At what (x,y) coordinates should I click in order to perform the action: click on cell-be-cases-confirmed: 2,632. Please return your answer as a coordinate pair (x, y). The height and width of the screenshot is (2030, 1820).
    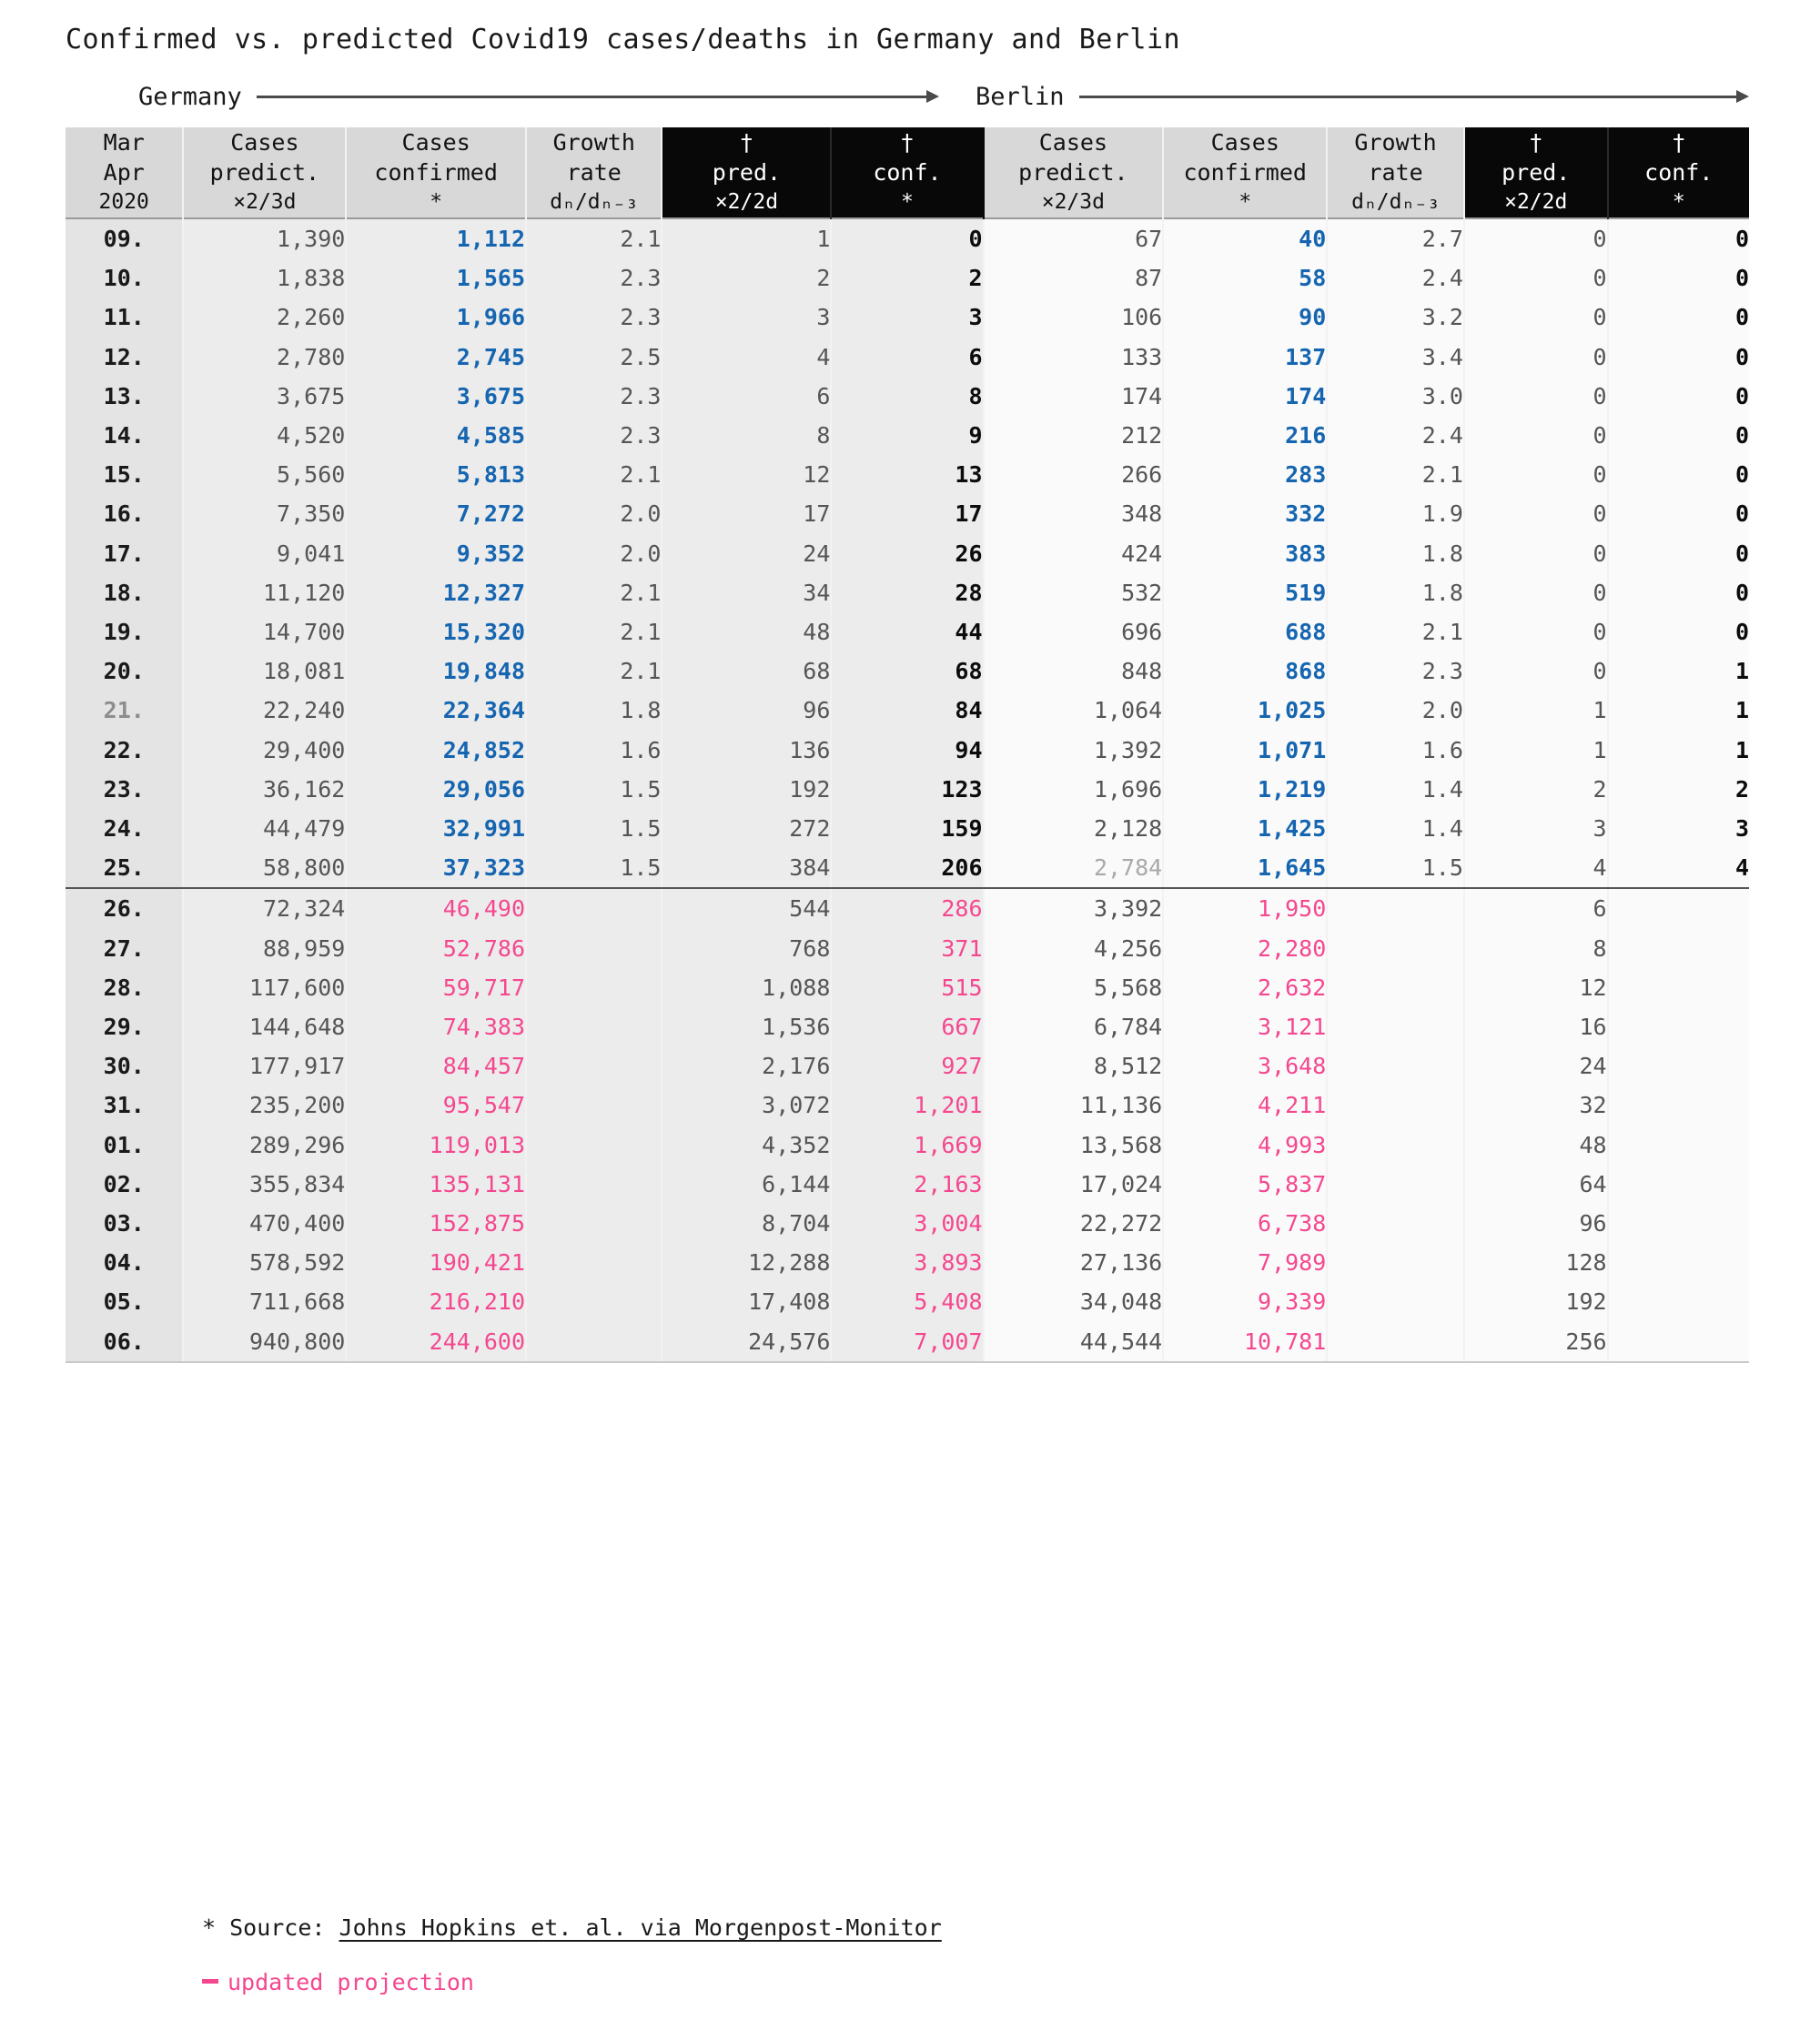
    Looking at the image, I should click on (1246, 987).